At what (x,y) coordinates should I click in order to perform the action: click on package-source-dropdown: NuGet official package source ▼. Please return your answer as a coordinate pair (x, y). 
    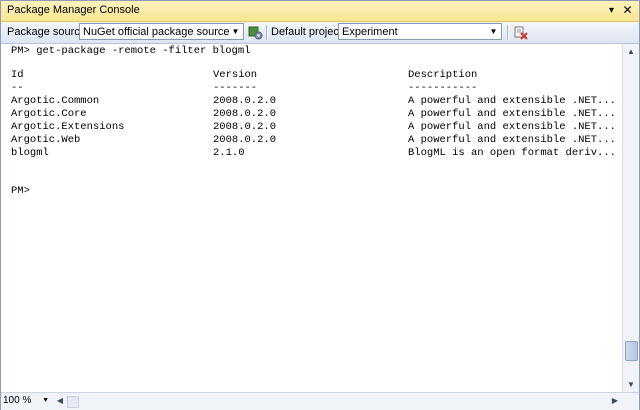
    Looking at the image, I should click on (161, 31).